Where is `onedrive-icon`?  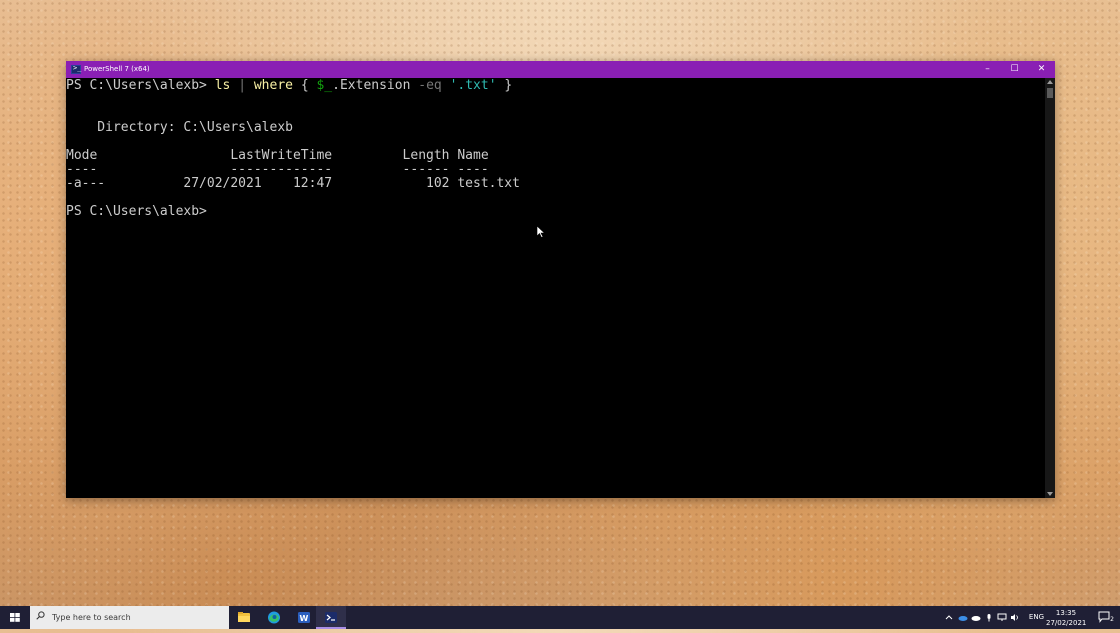
onedrive-icon is located at coordinates (963, 617).